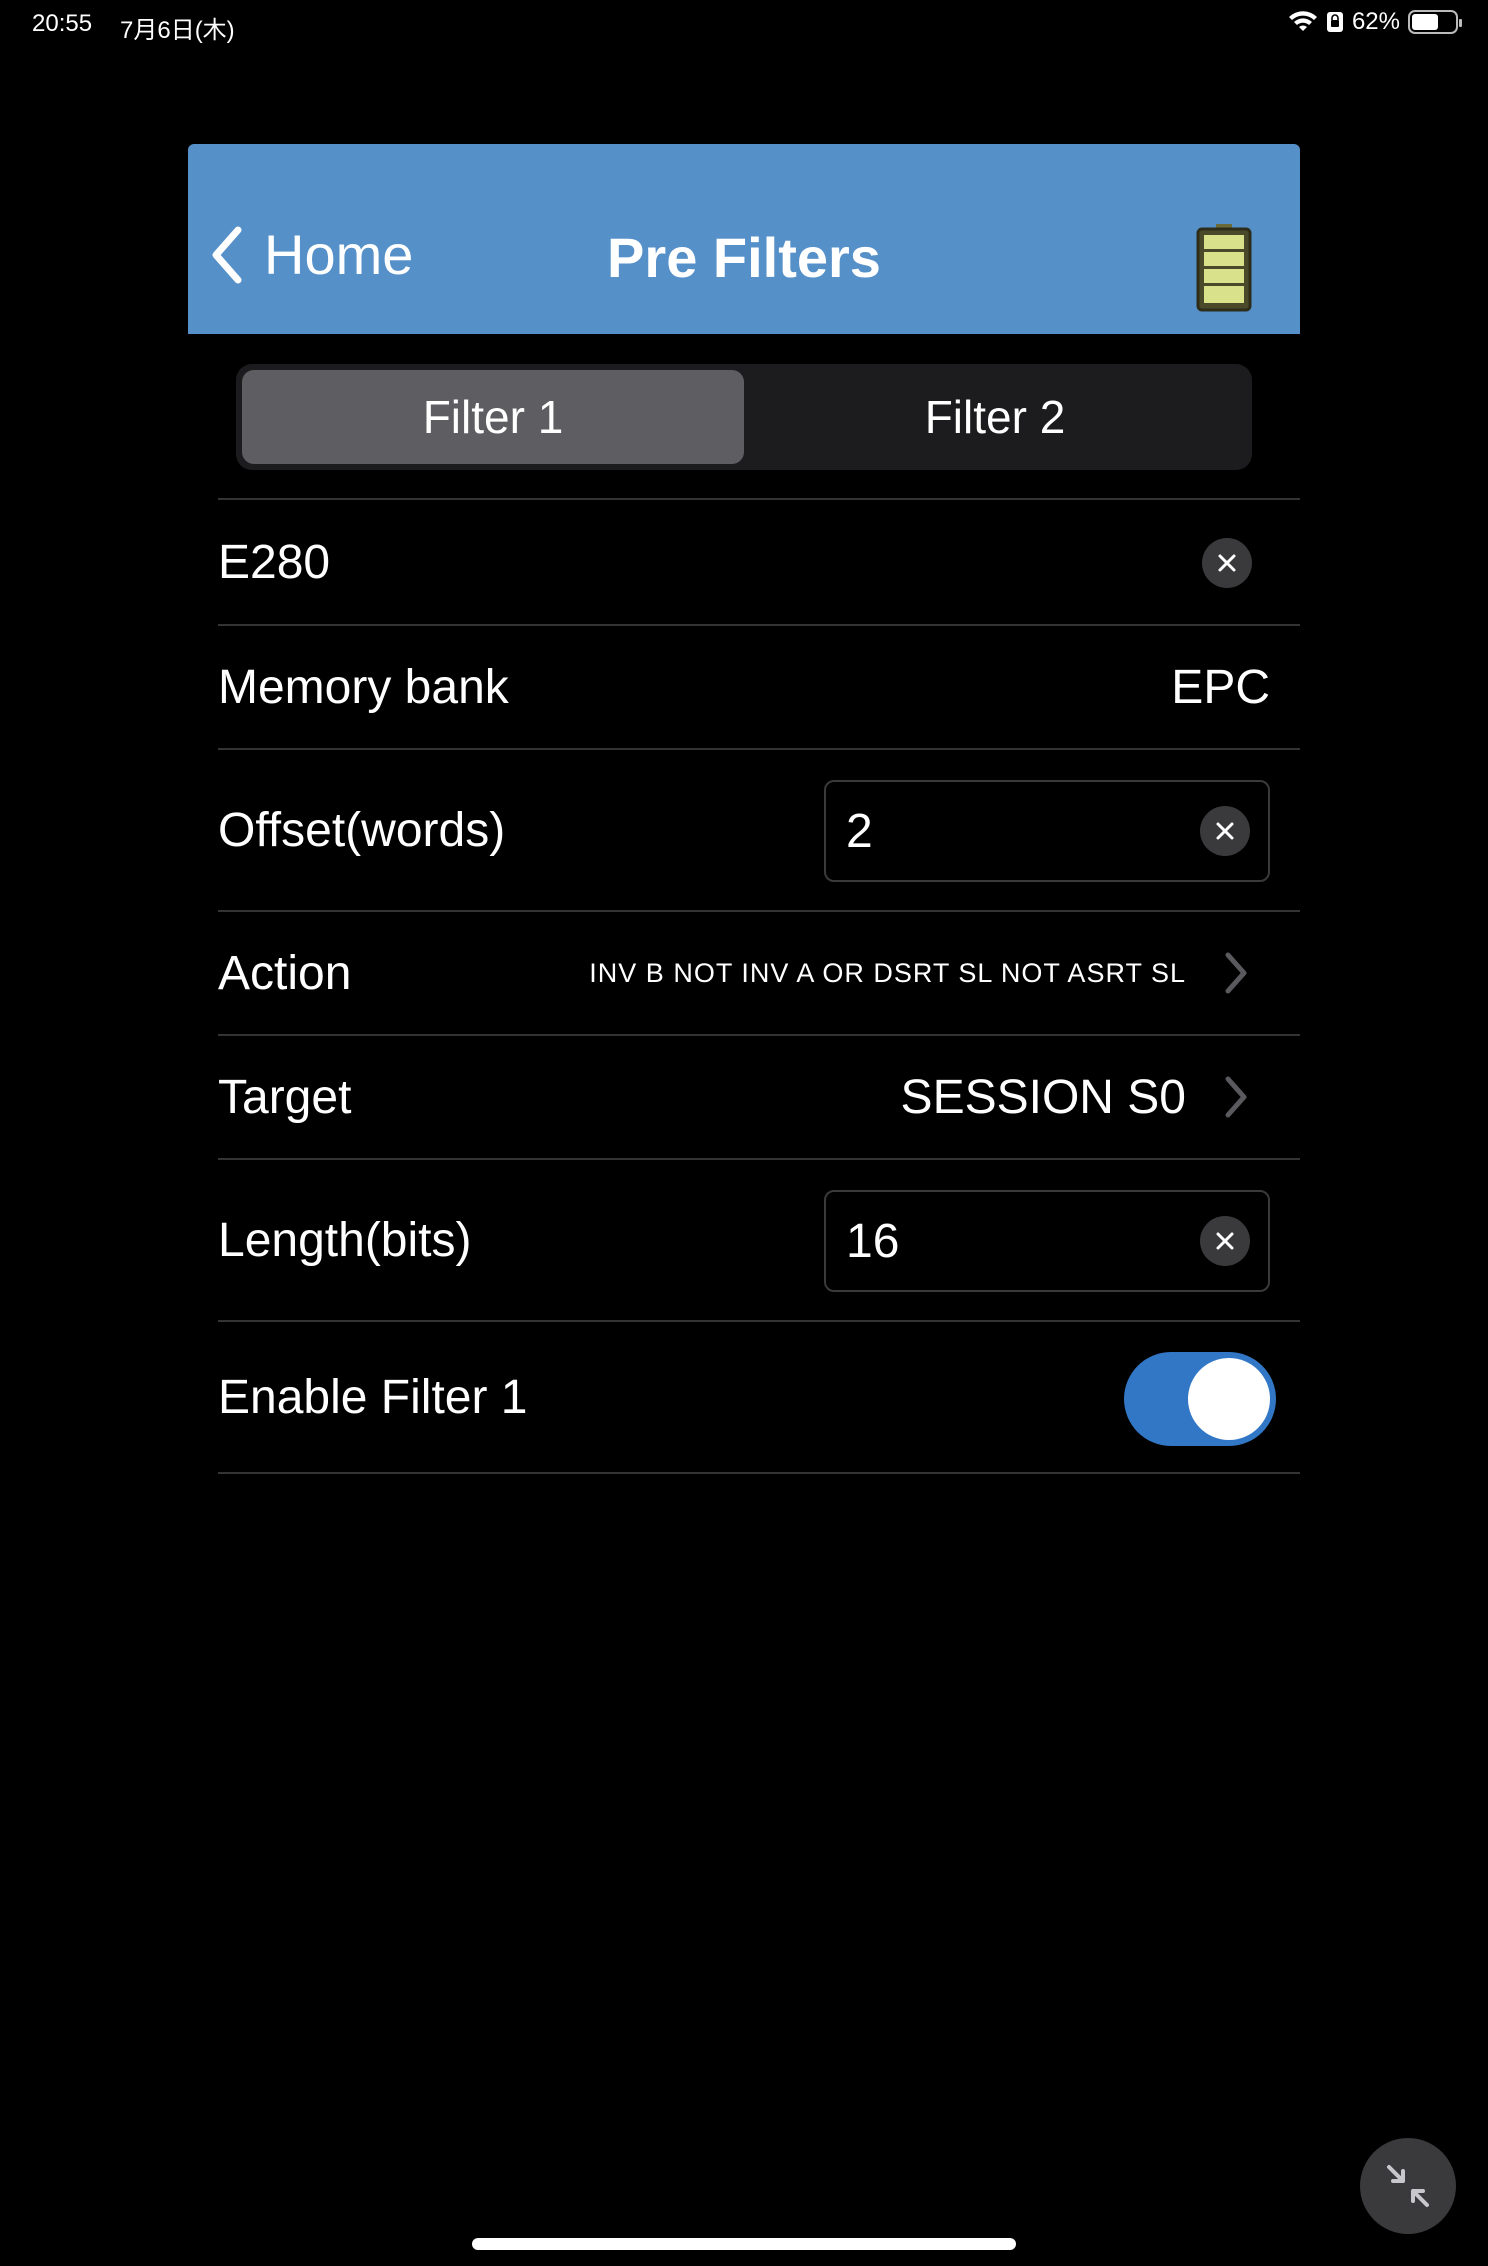 The height and width of the screenshot is (2266, 1488). I want to click on mask-row: E280, so click(759, 561).